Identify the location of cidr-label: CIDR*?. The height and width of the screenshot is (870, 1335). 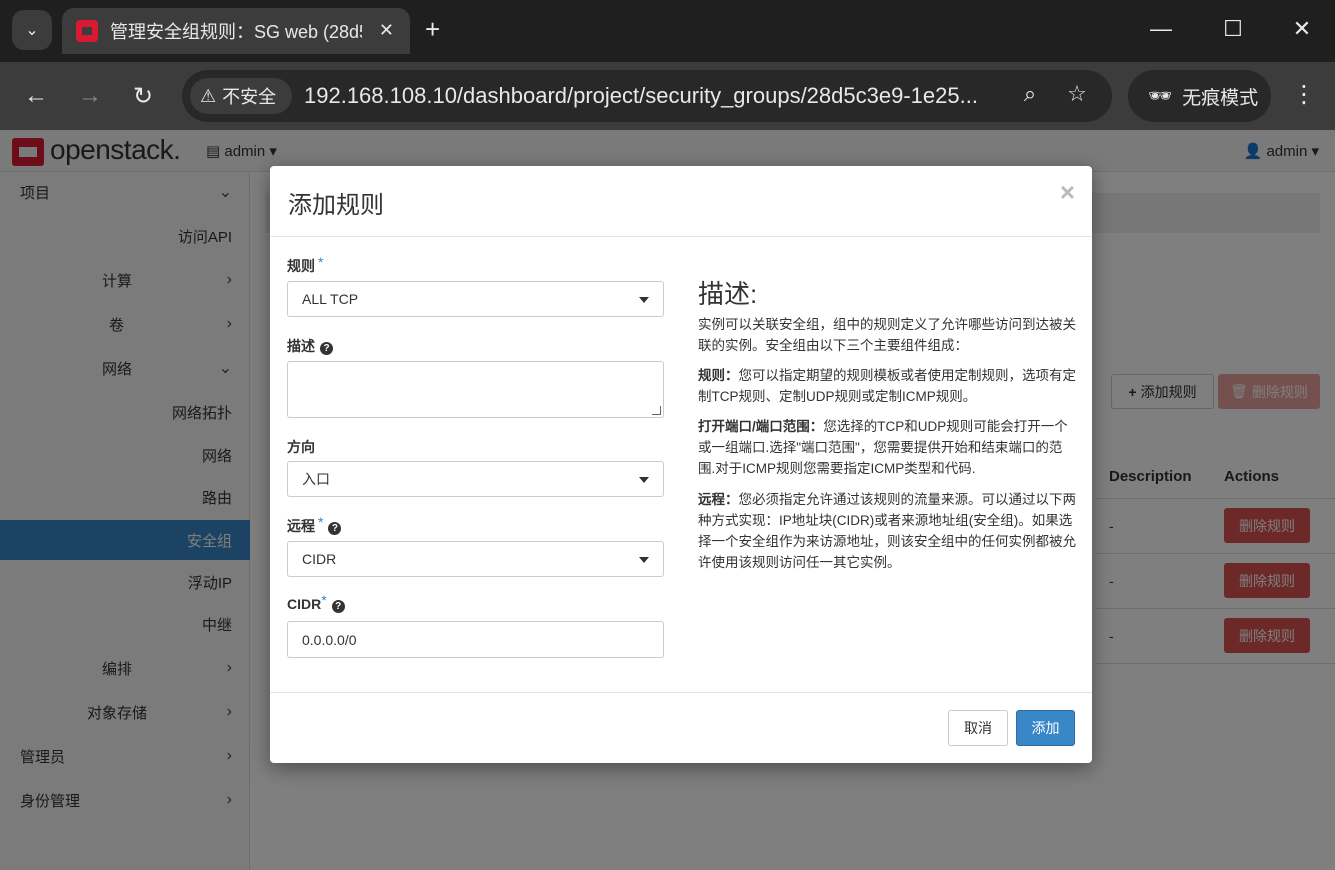
(316, 602).